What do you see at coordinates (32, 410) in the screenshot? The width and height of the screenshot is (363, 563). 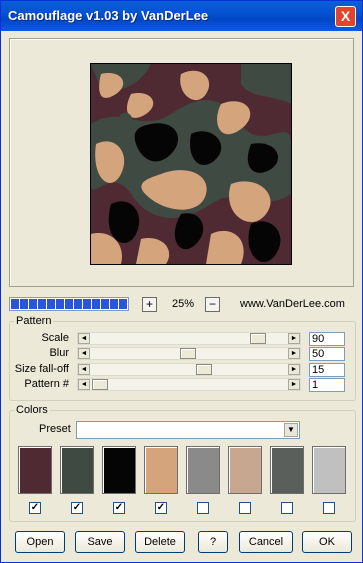 I see `colors-legend: Colors` at bounding box center [32, 410].